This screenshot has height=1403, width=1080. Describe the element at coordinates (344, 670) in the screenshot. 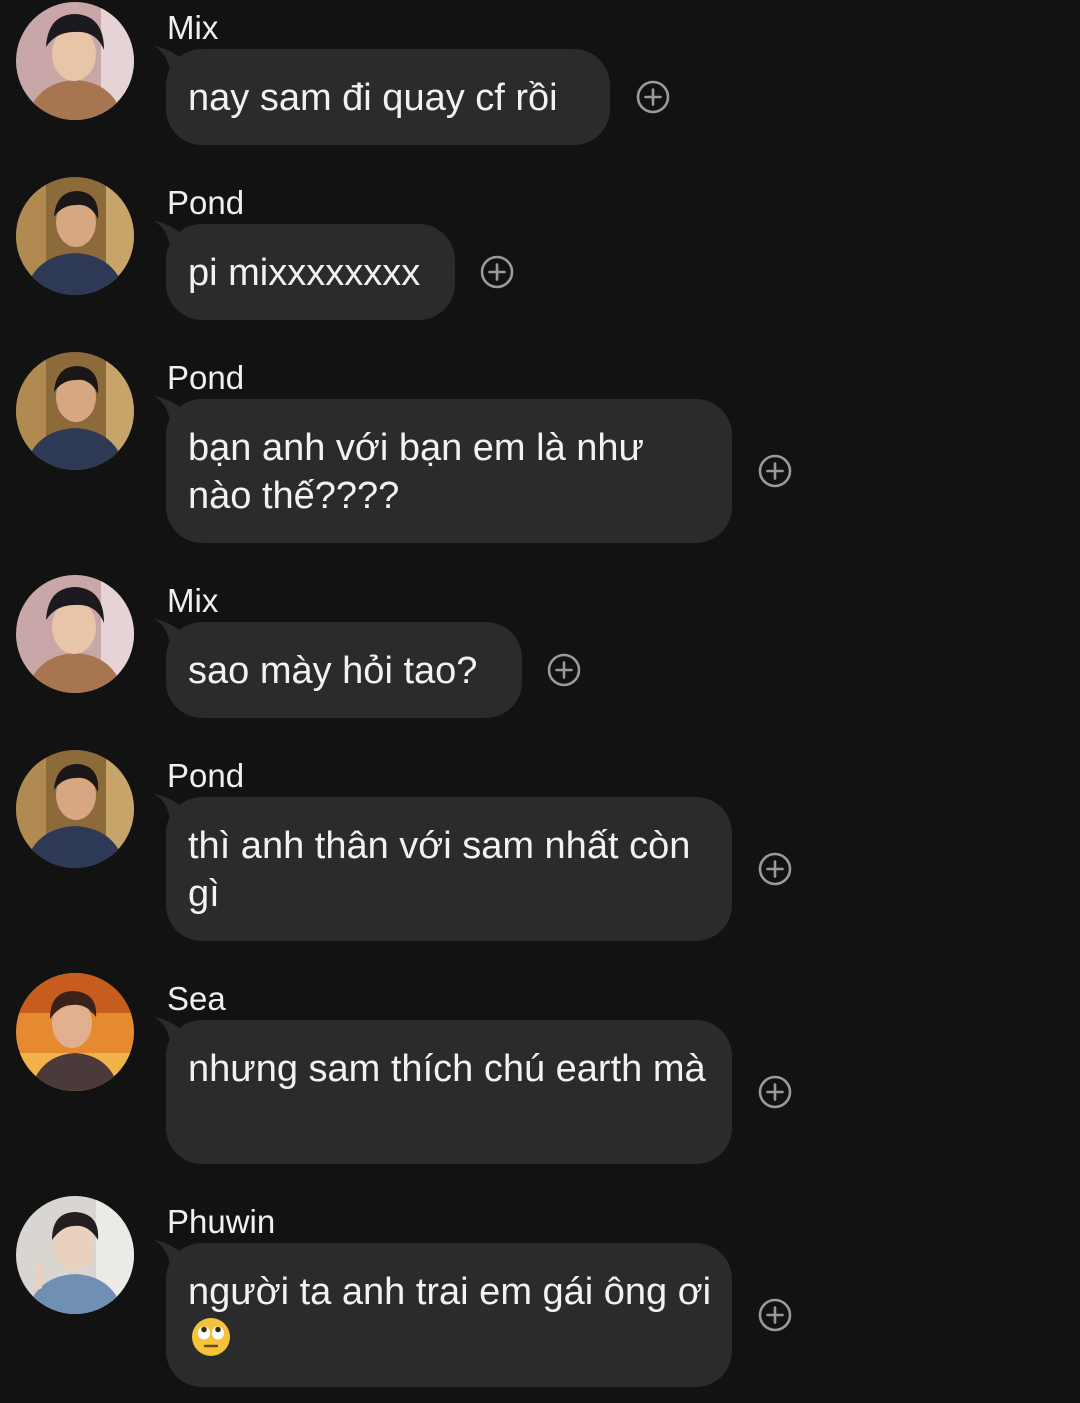

I see `message-bubble: sao mày hỏi tao?` at that location.